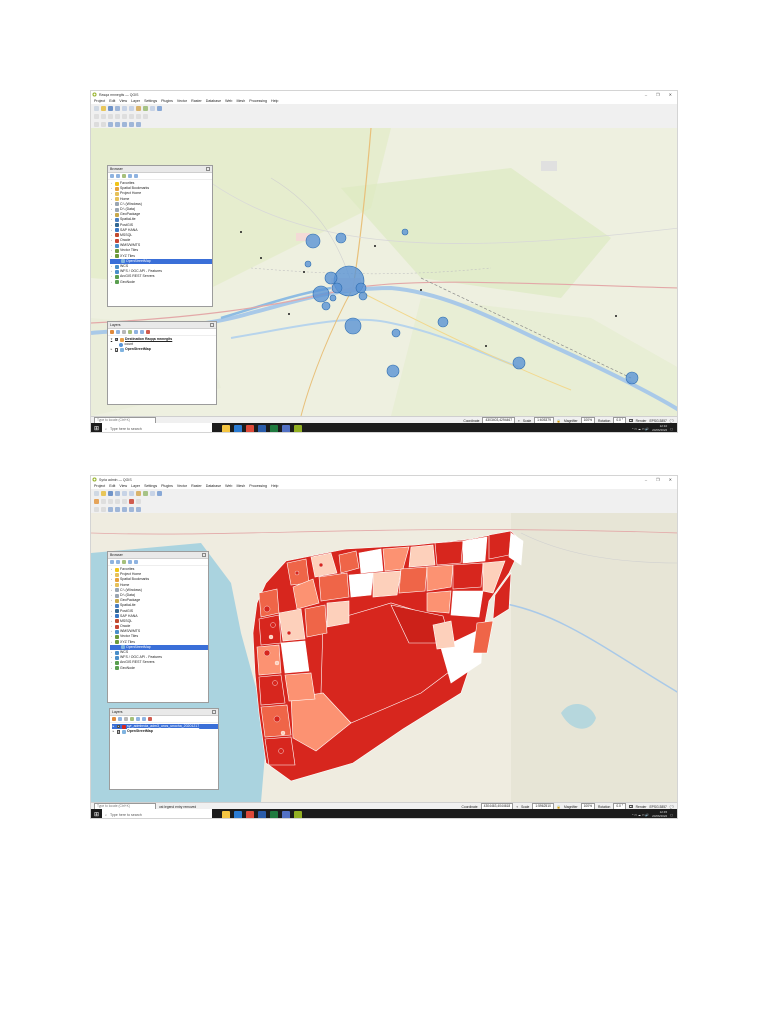  Describe the element at coordinates (103, 116) in the screenshot. I see `save-edits-icon` at that location.